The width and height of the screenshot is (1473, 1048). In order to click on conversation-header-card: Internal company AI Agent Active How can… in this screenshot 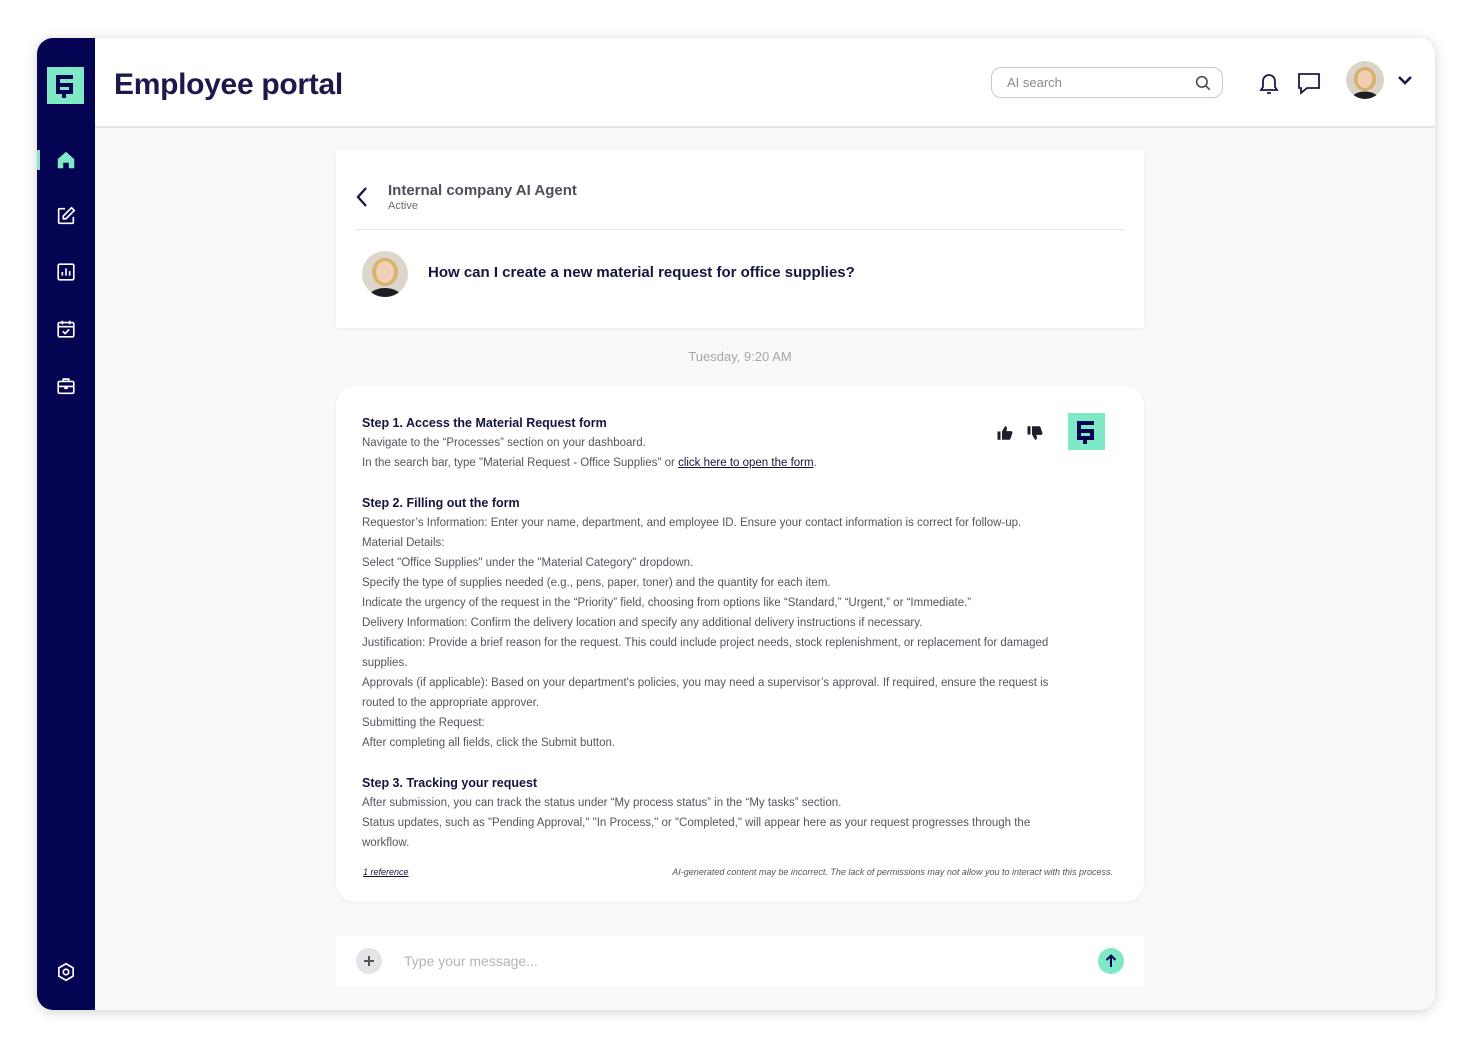, I will do `click(740, 239)`.